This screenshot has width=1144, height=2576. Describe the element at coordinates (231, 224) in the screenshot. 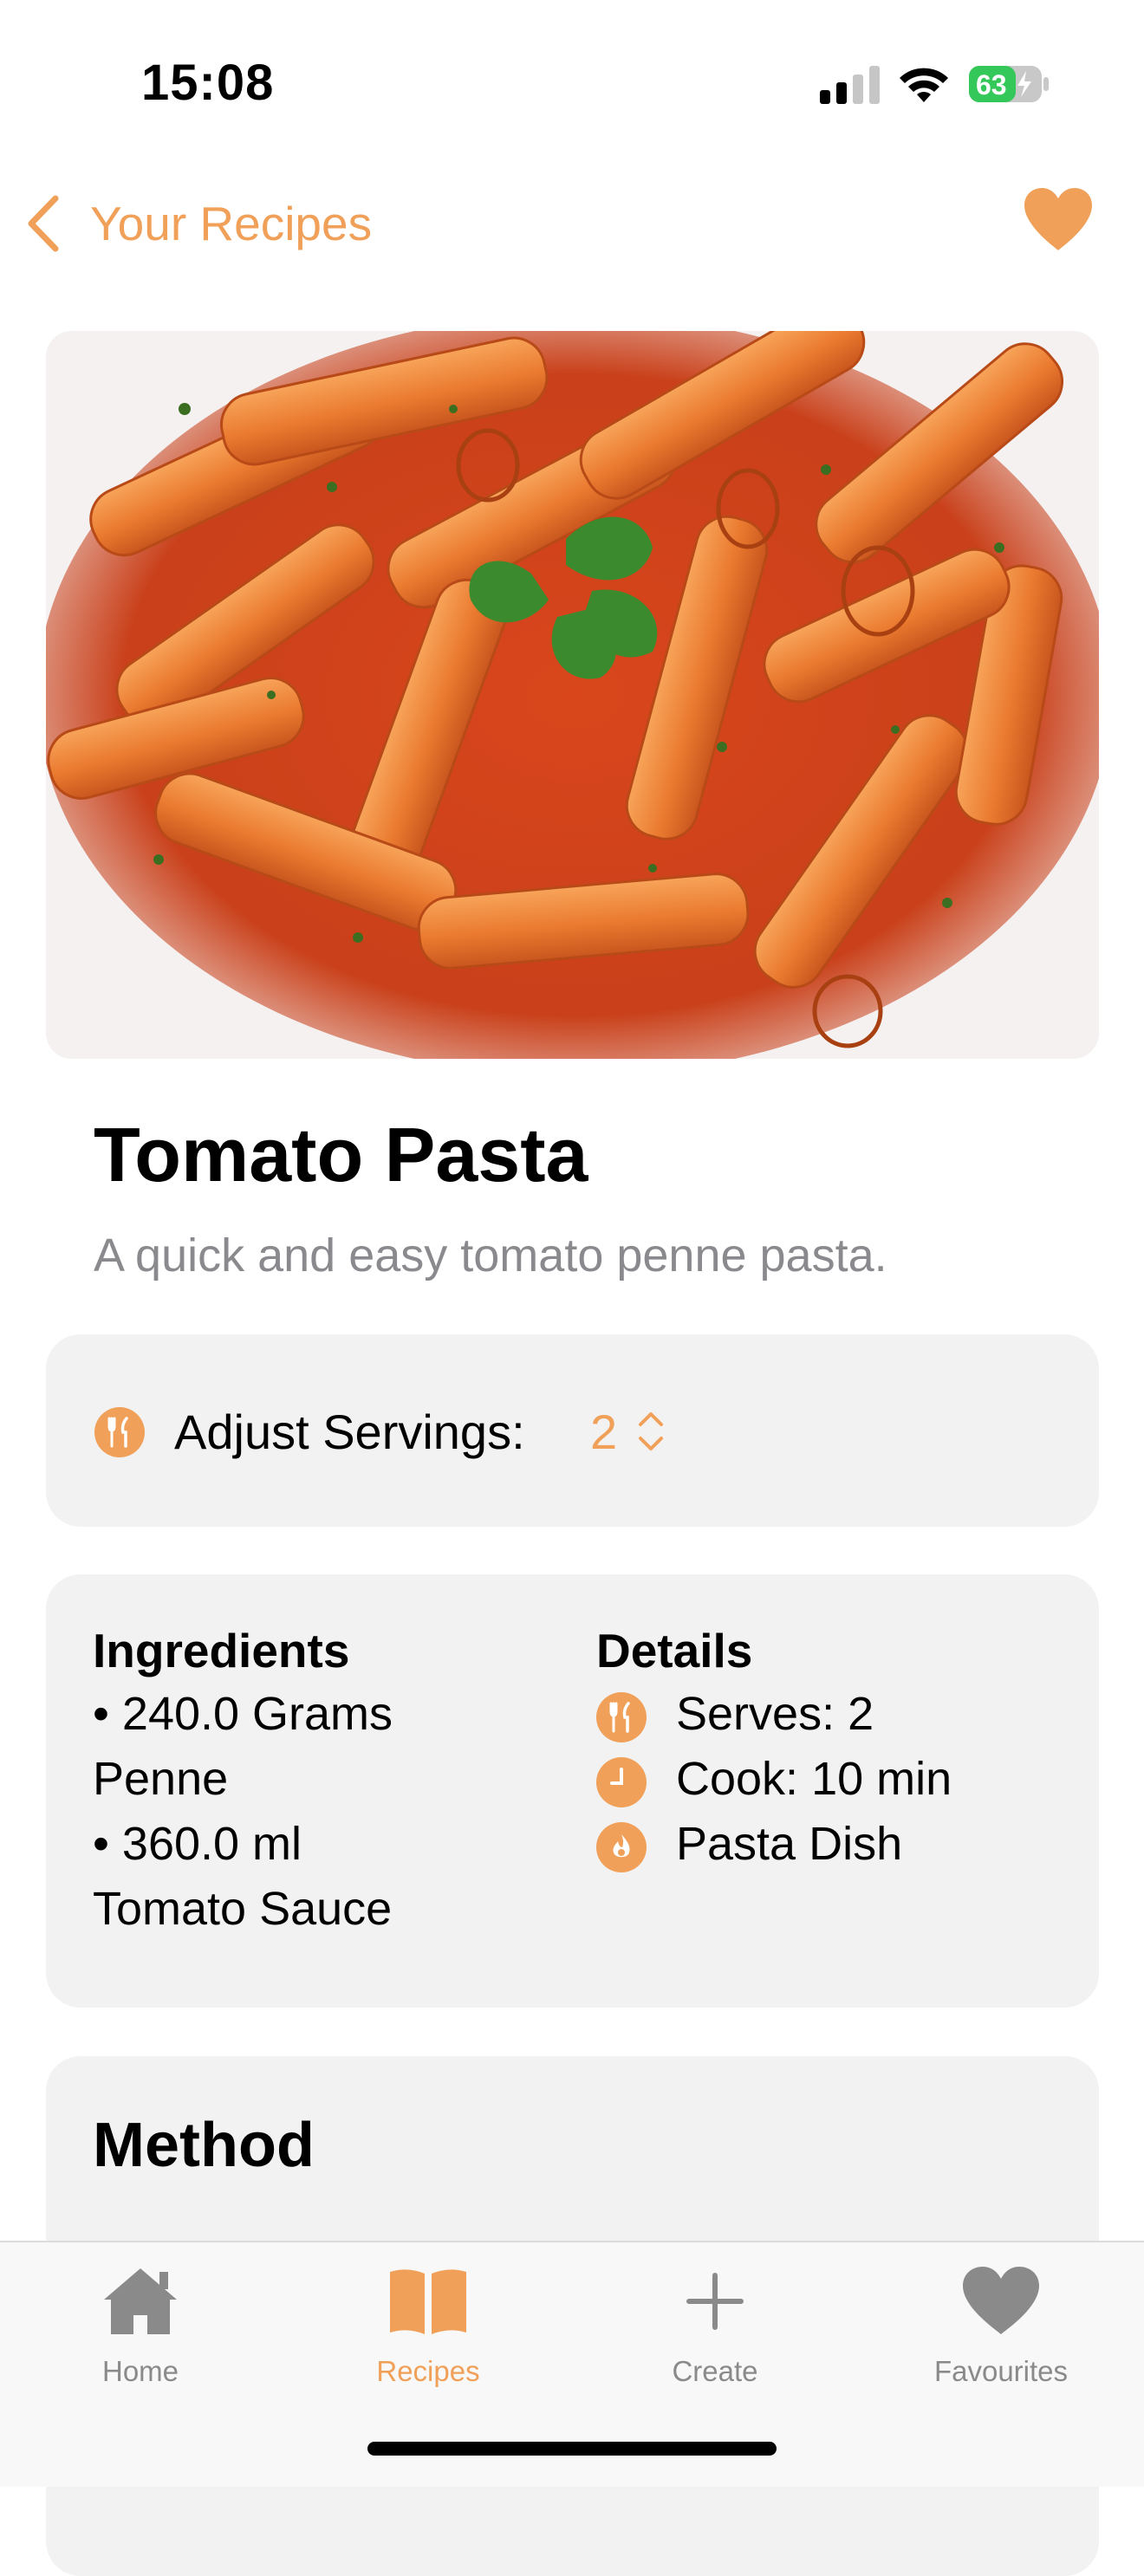

I see `back-button-label: Your Recipes` at that location.